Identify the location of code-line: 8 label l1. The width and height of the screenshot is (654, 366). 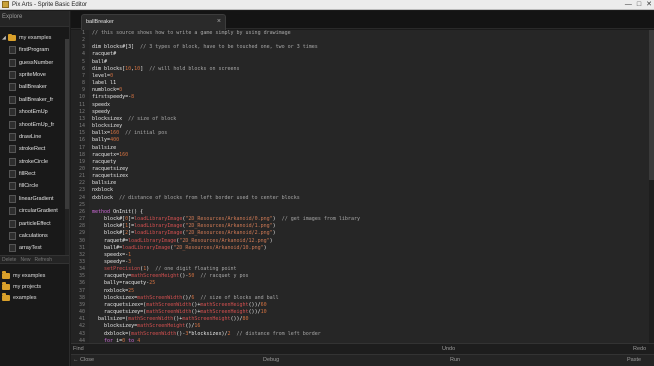
(362, 83).